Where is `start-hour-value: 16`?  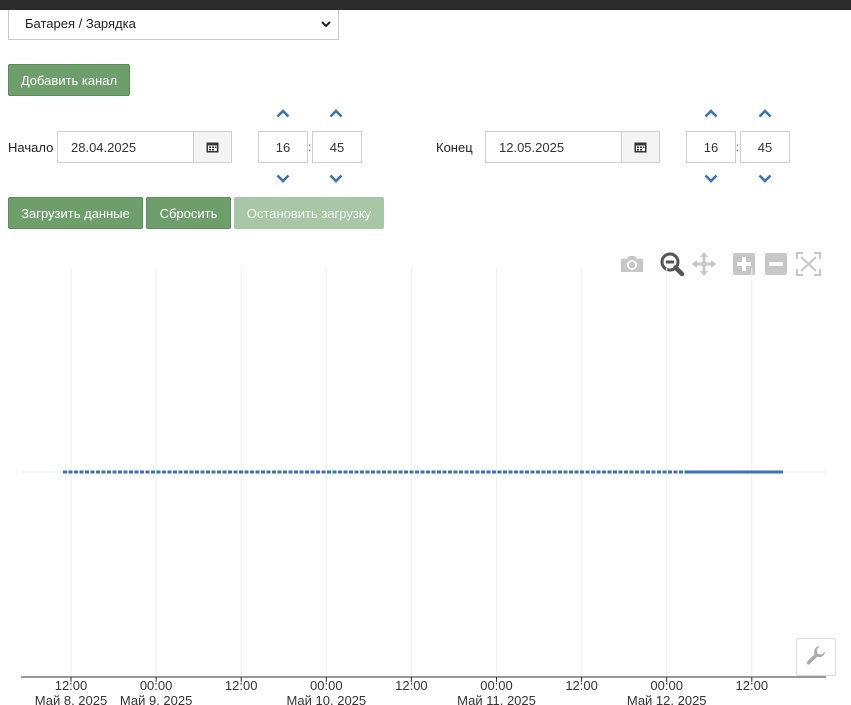
start-hour-value: 16 is located at coordinates (283, 147).